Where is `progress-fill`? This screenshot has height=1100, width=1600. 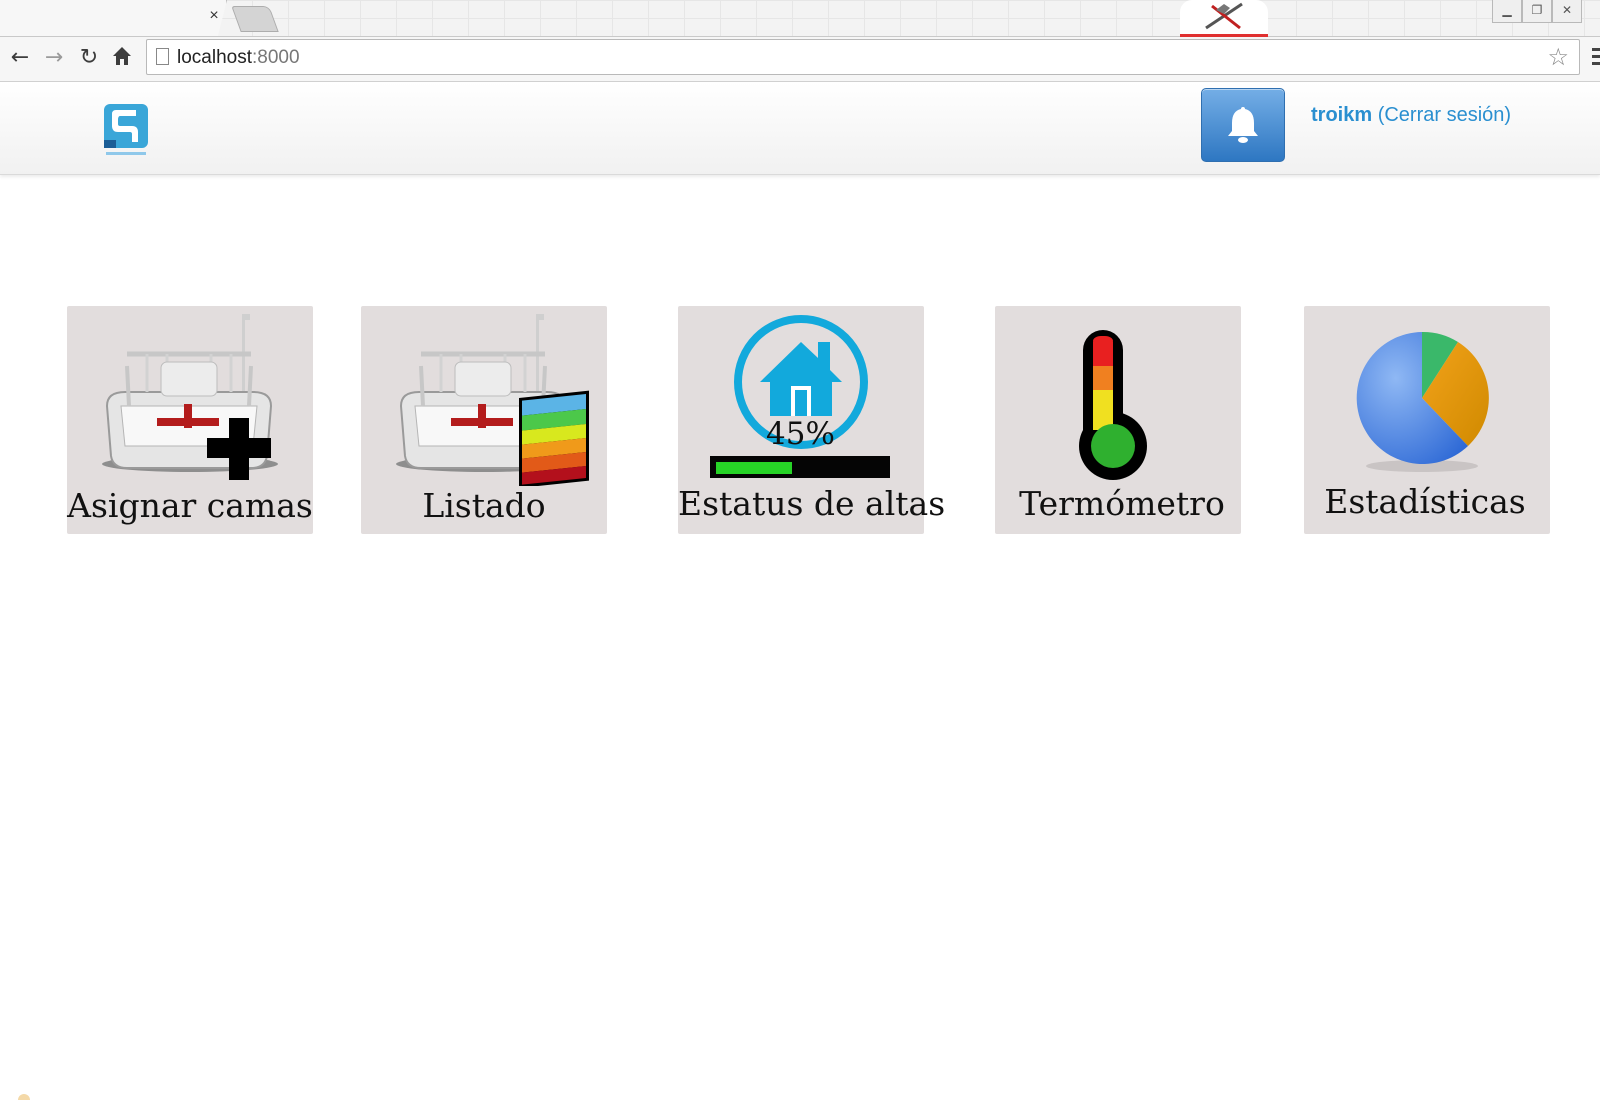
progress-fill is located at coordinates (754, 468).